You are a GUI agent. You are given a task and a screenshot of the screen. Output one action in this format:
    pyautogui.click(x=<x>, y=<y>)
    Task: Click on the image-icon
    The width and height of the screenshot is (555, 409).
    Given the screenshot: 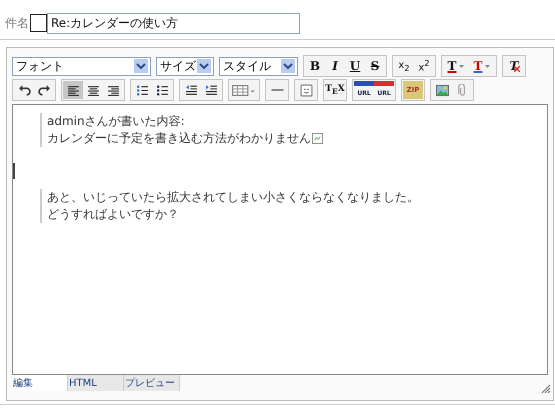 What is the action you would take?
    pyautogui.click(x=442, y=90)
    